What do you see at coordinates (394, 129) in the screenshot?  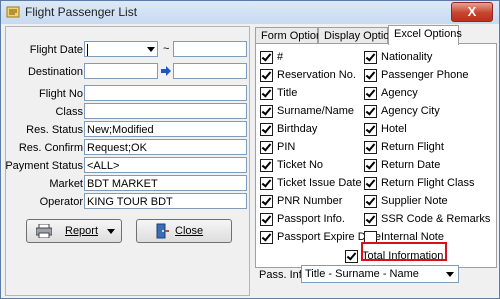 I see `option-label: Hotel` at bounding box center [394, 129].